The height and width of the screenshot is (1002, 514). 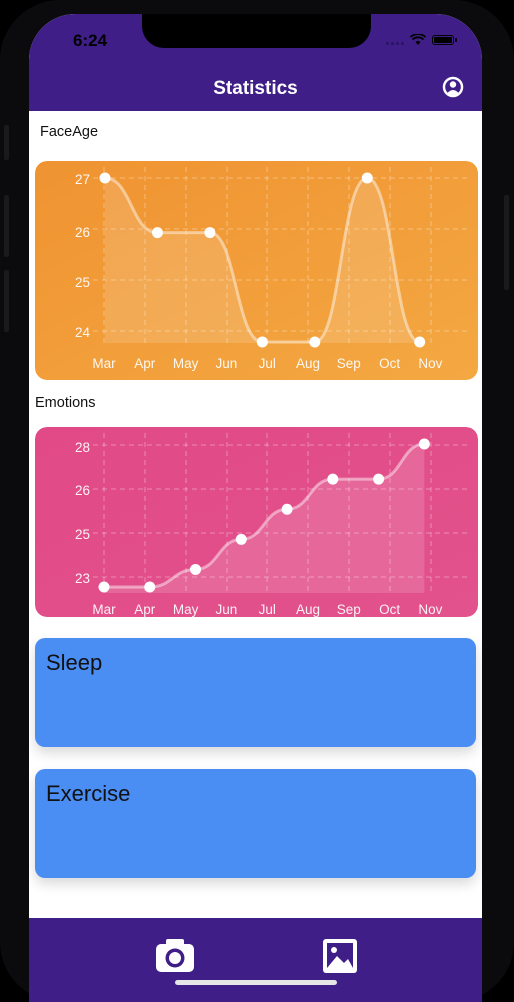 What do you see at coordinates (255, 823) in the screenshot?
I see `exercise-card: Exercise` at bounding box center [255, 823].